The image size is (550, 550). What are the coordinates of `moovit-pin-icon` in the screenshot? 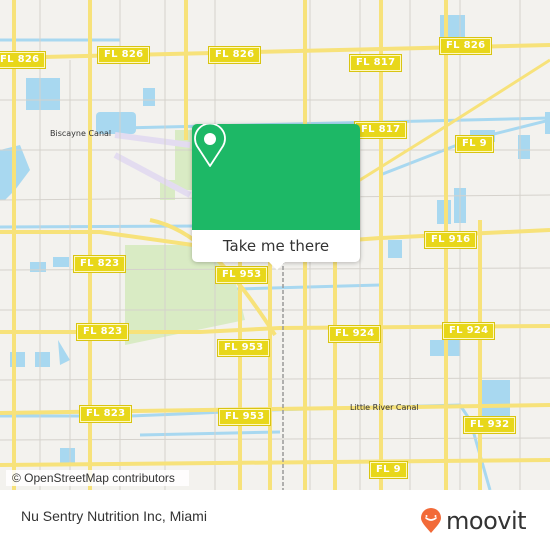 It's located at (431, 520).